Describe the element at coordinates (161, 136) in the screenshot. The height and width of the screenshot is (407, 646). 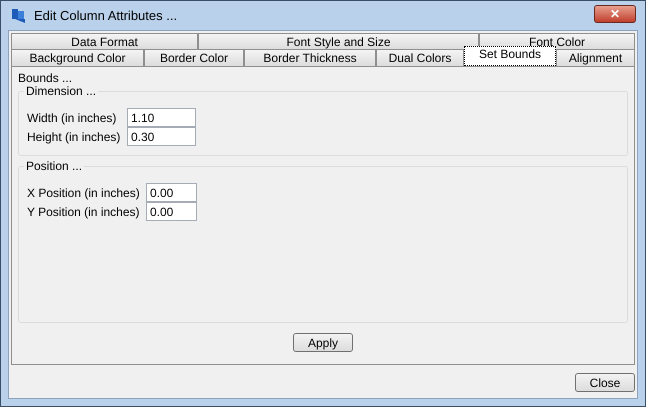
I see `input-field: 0.30` at that location.